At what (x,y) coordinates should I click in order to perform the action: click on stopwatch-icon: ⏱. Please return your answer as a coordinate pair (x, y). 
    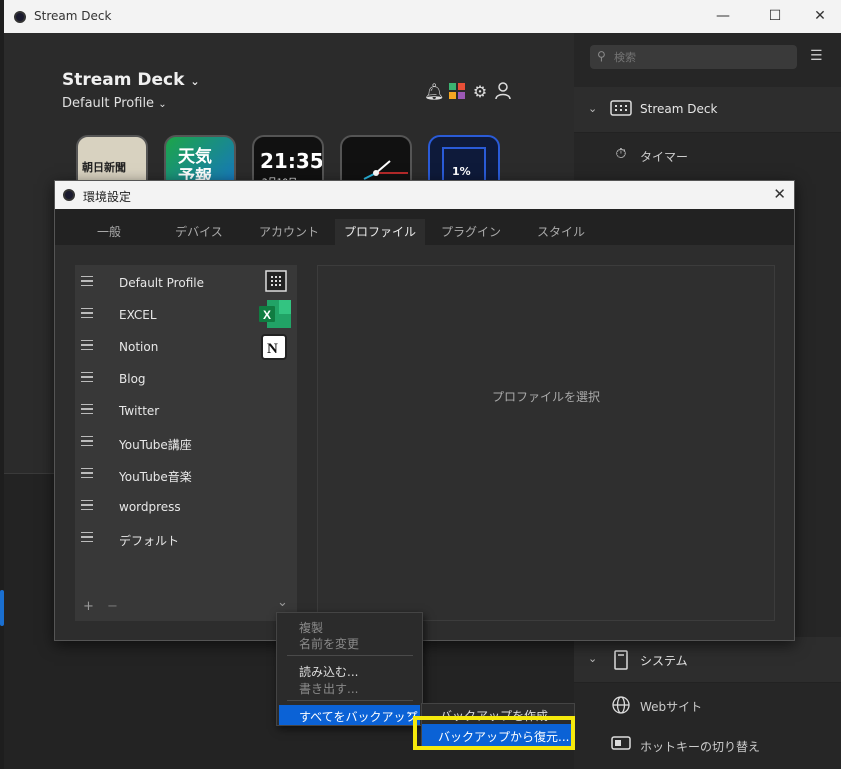
    Looking at the image, I should click on (621, 154).